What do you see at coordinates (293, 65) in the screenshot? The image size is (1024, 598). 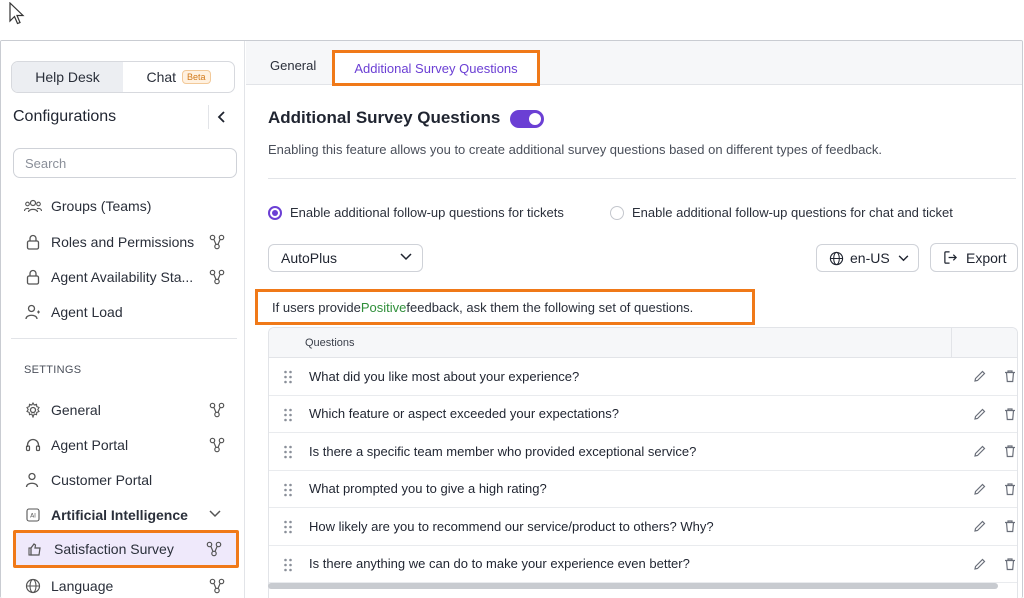 I see `tab-general: General` at bounding box center [293, 65].